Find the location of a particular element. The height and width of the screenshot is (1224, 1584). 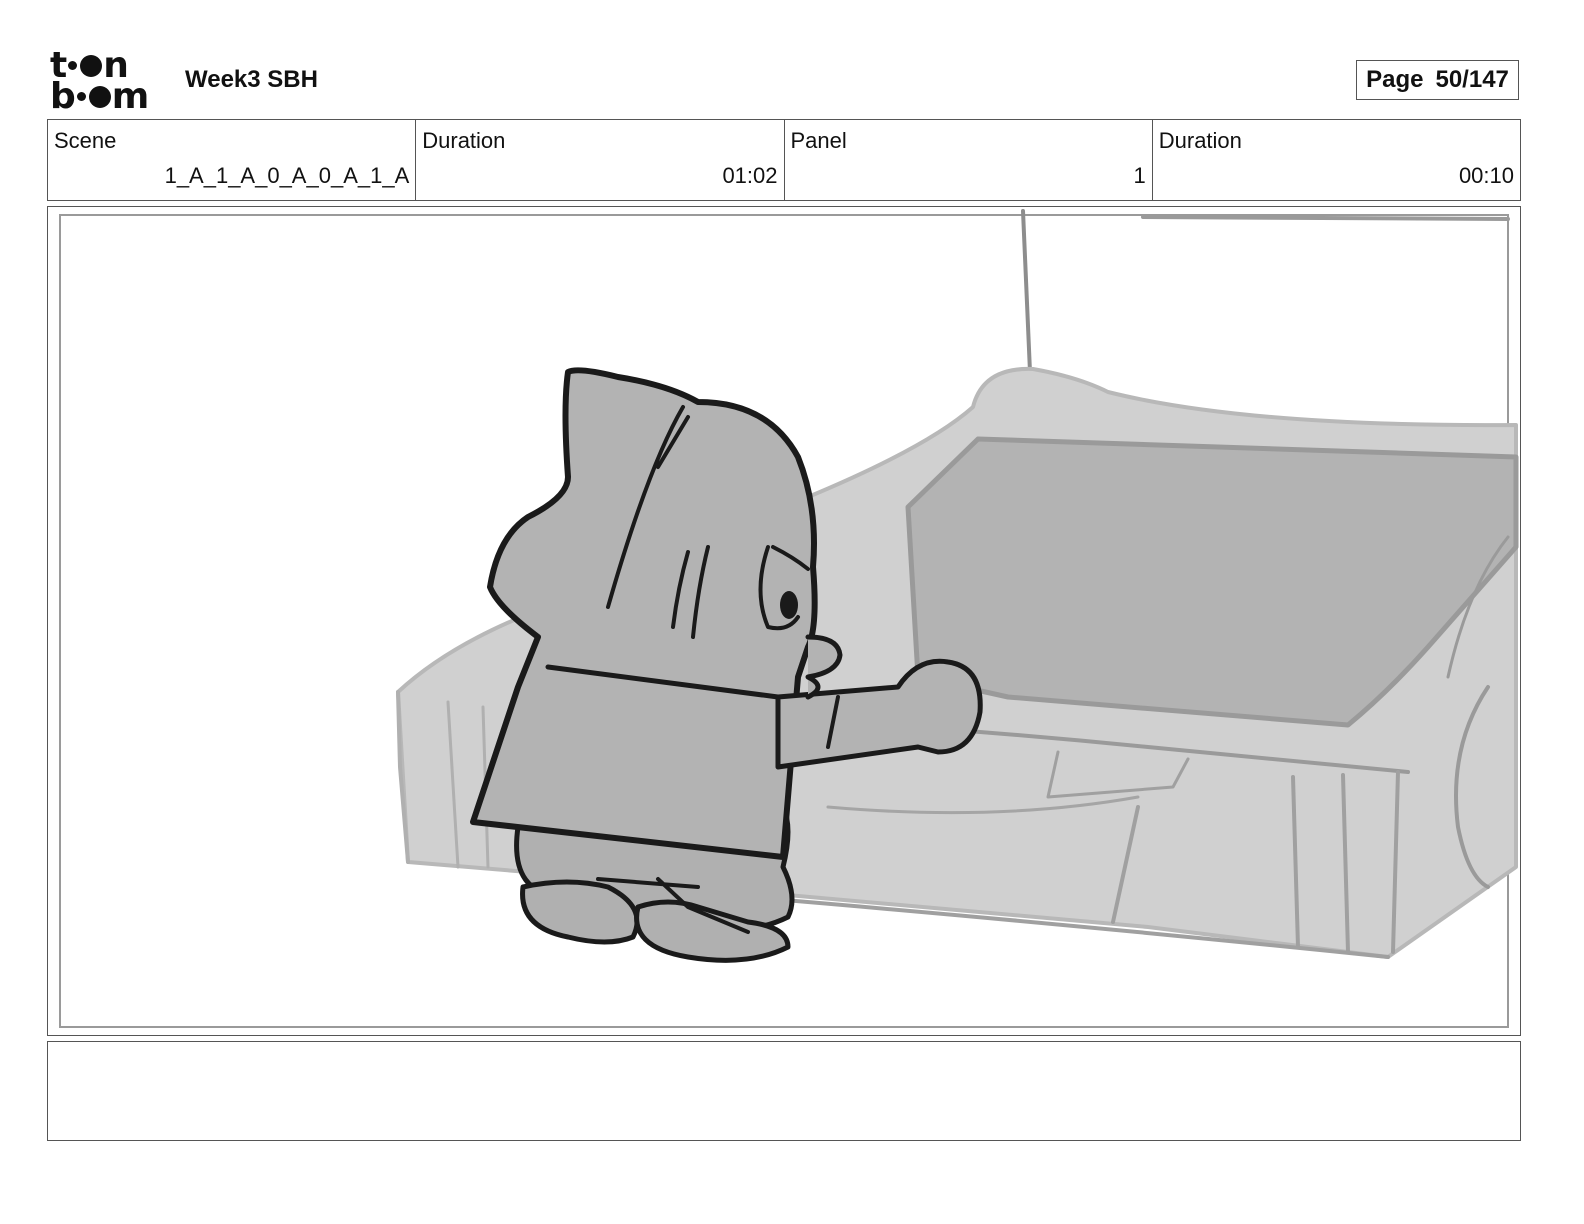

scene-value: 1_A_1_A_0_A_0_A_1_A is located at coordinates (287, 175).